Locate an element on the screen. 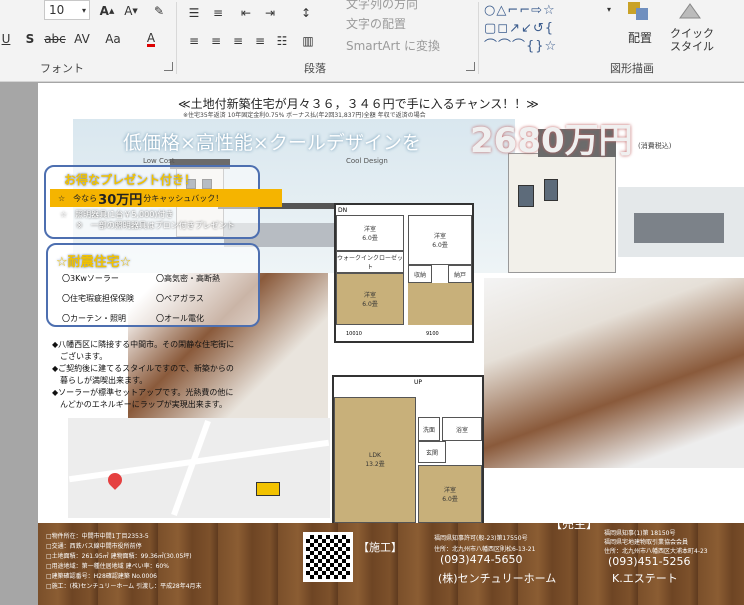 Image resolution: width=744 pixels, height=605 pixels. window is located at coordinates (551, 190).